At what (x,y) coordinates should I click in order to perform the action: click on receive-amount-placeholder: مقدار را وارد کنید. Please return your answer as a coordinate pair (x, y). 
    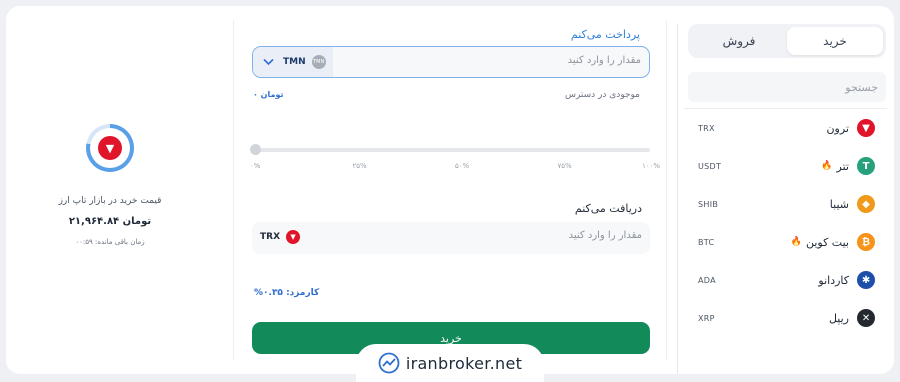
    Looking at the image, I should click on (605, 235).